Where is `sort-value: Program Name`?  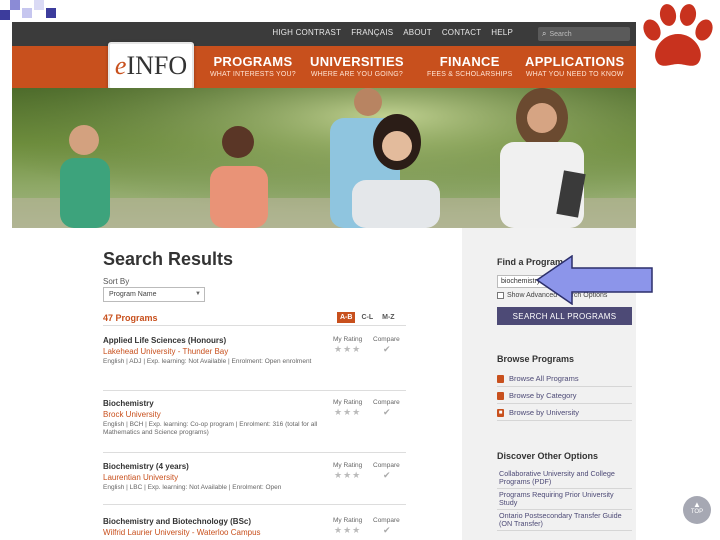
sort-value: Program Name is located at coordinates (133, 294).